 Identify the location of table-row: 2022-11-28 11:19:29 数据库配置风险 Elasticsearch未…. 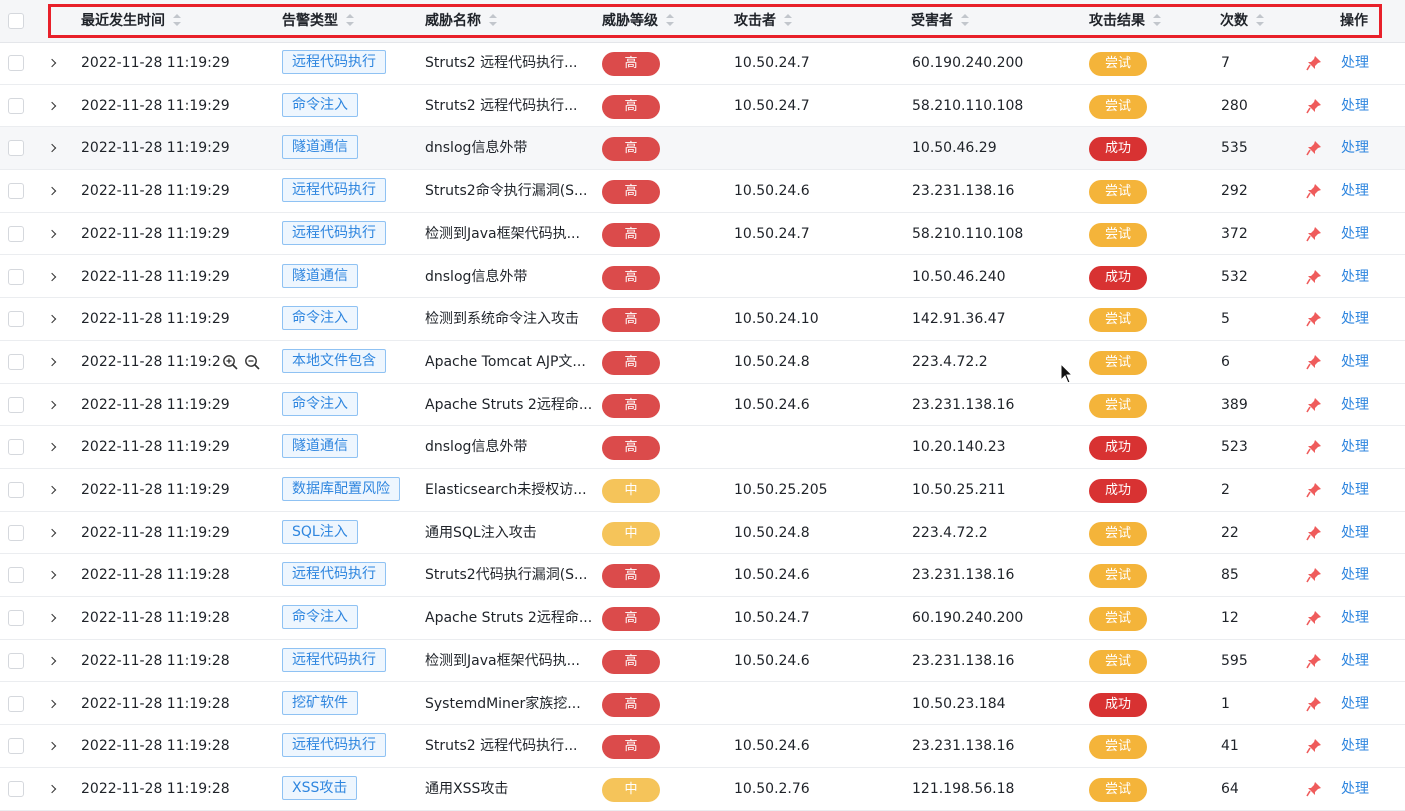
(702, 490).